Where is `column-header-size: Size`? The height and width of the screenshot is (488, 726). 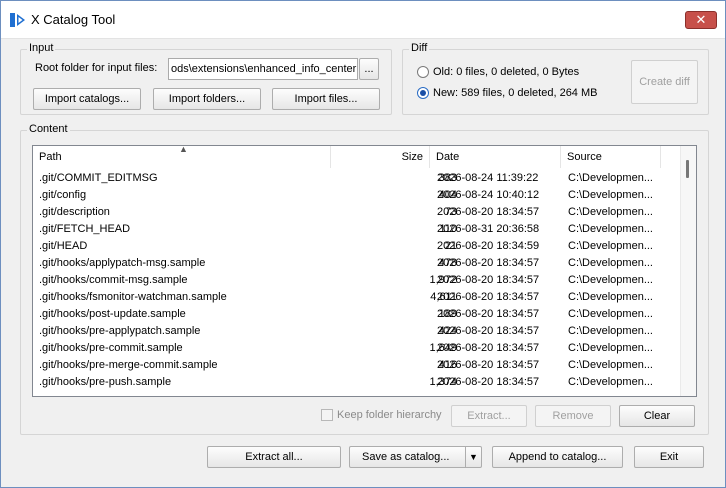
column-header-size: Size is located at coordinates (380, 157).